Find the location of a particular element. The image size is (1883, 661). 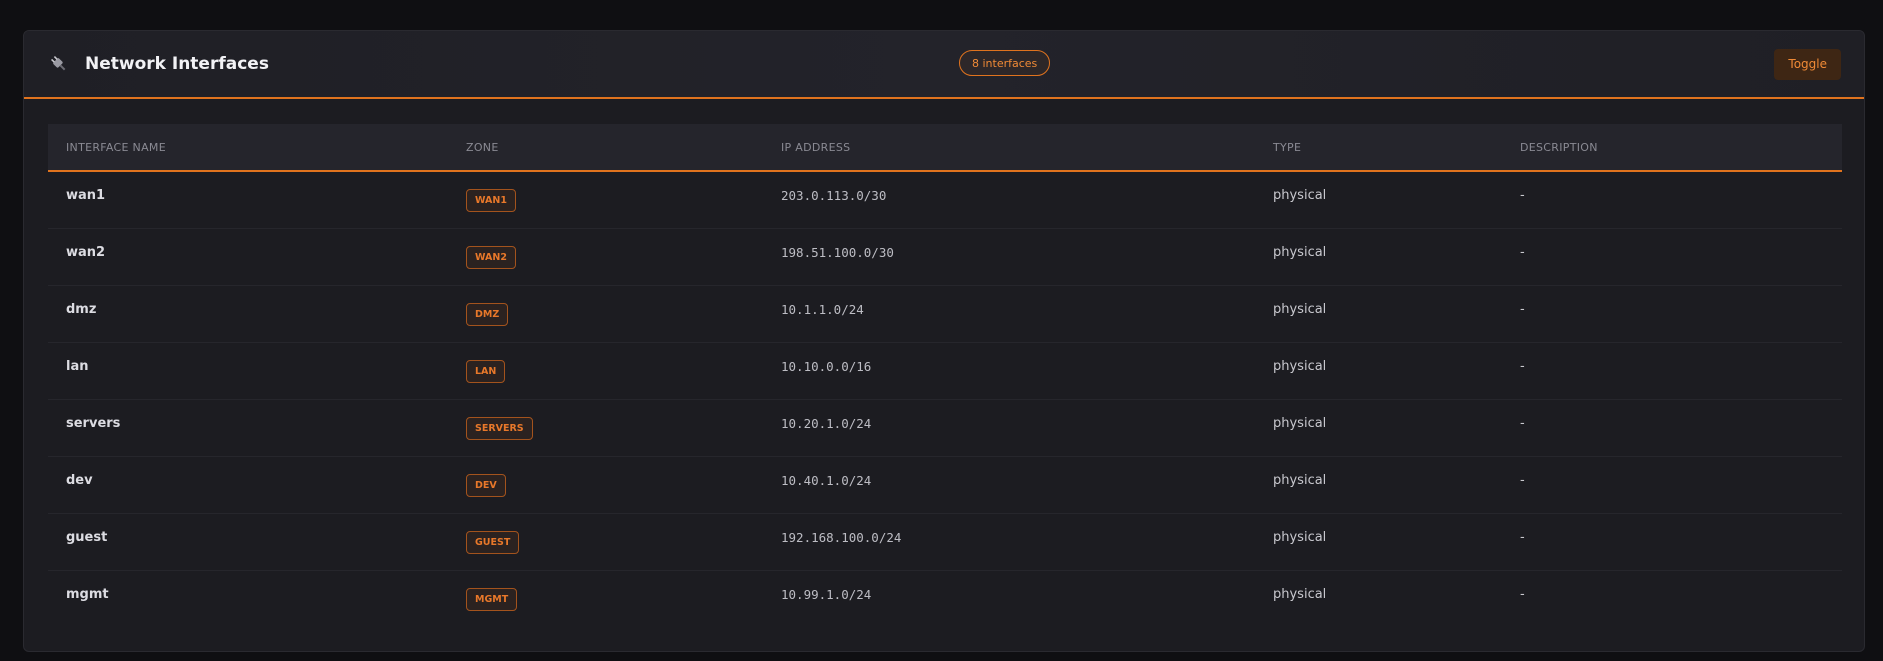

panel-title: Network Interfaces is located at coordinates (177, 64).